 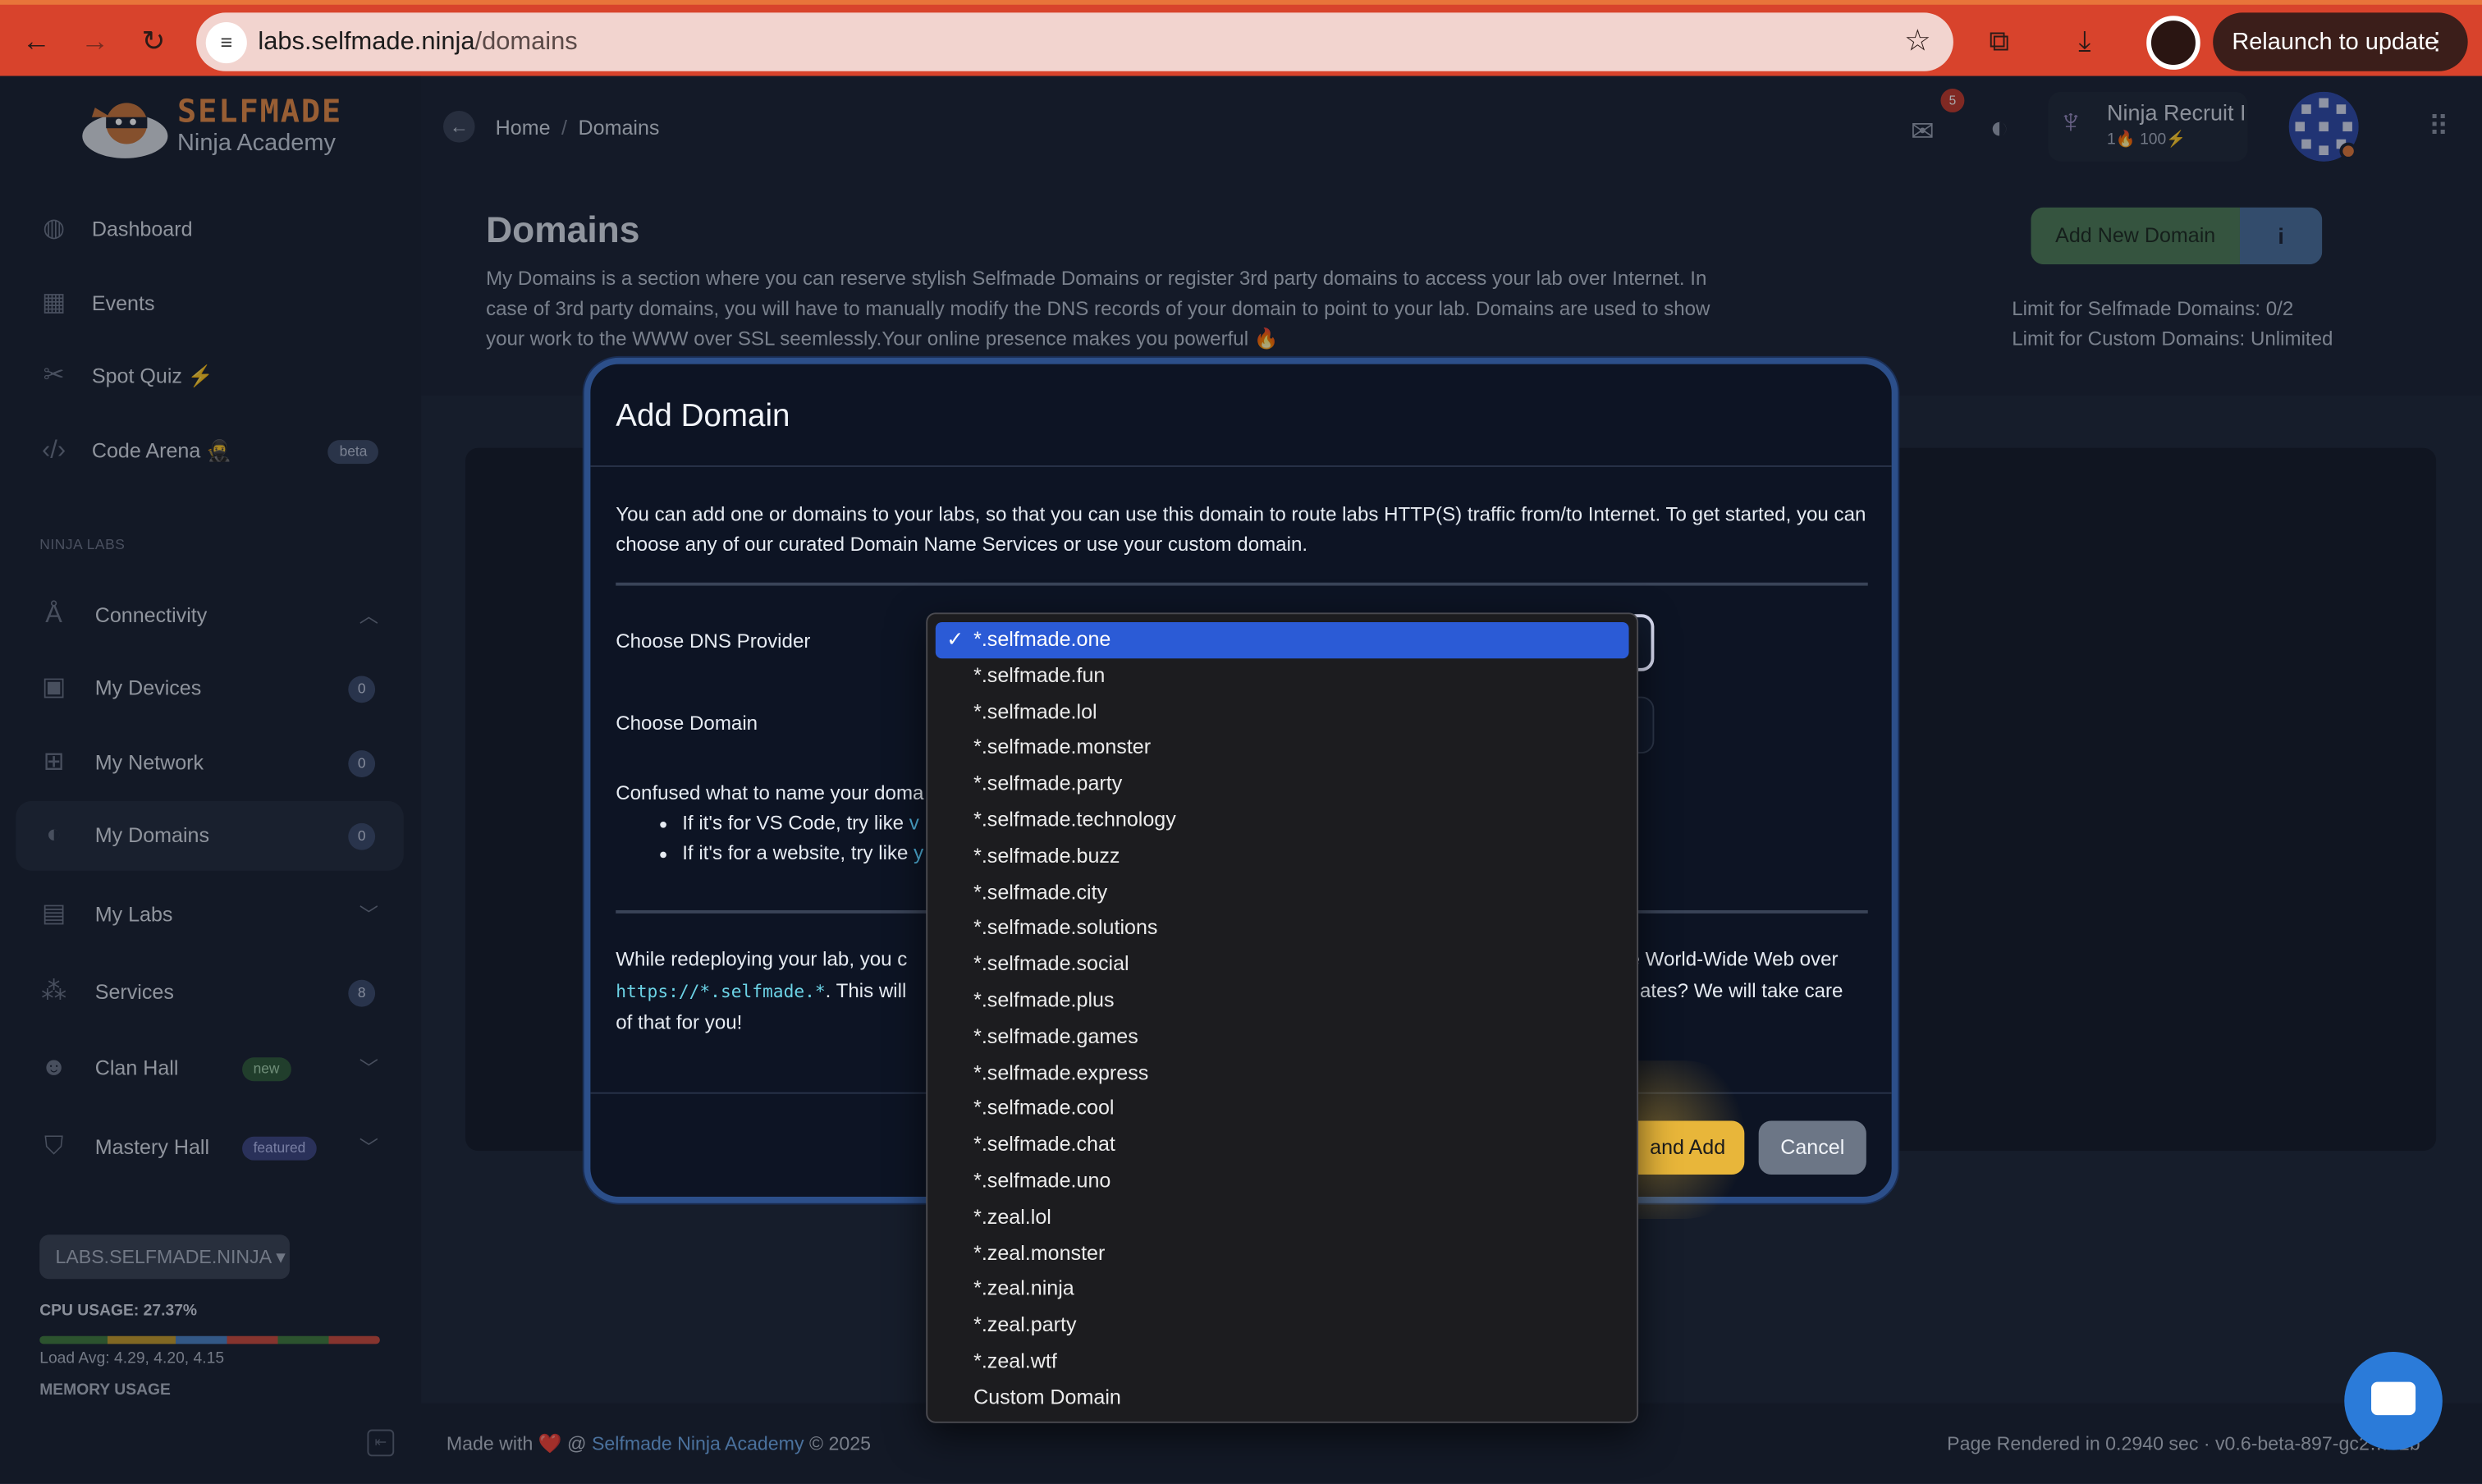 I want to click on dropdown-option-label: *.selfmade.solutions, so click(x=1065, y=927).